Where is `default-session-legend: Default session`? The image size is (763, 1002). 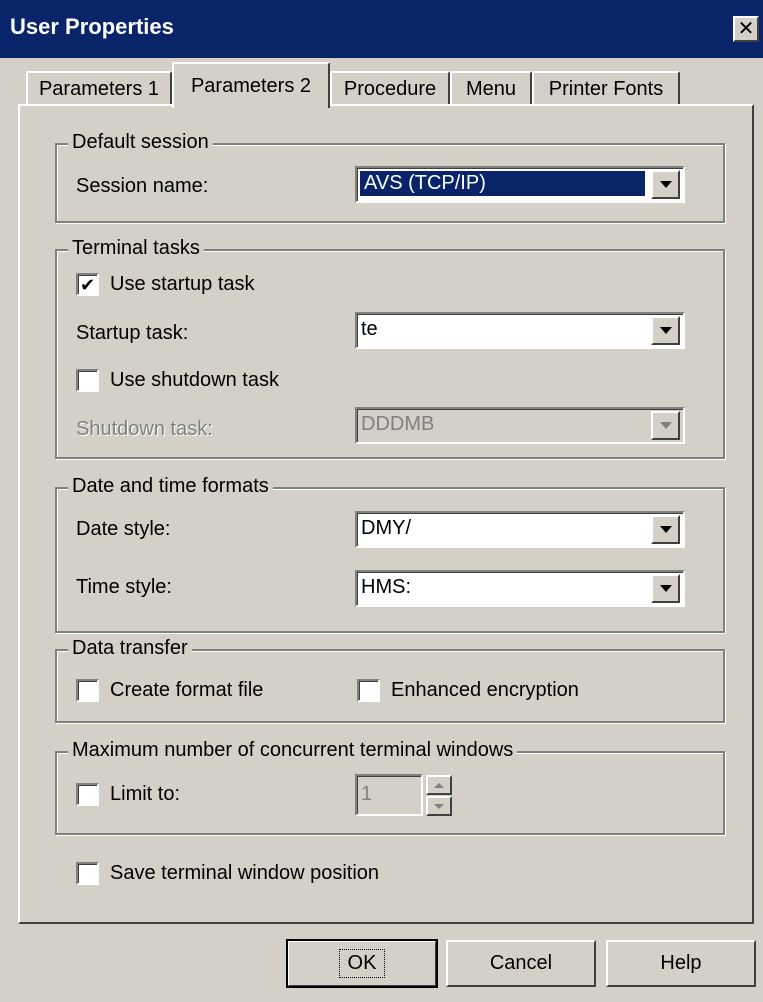 default-session-legend: Default session is located at coordinates (140, 142).